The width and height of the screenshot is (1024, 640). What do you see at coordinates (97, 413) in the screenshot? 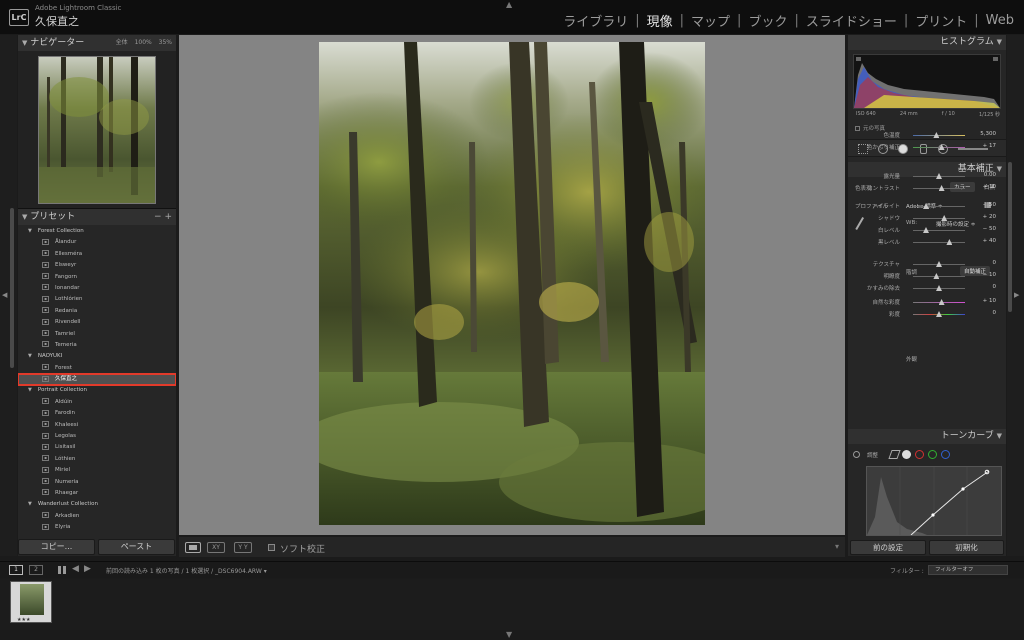
I see `preset-item: ▪ Farodin` at bounding box center [97, 413].